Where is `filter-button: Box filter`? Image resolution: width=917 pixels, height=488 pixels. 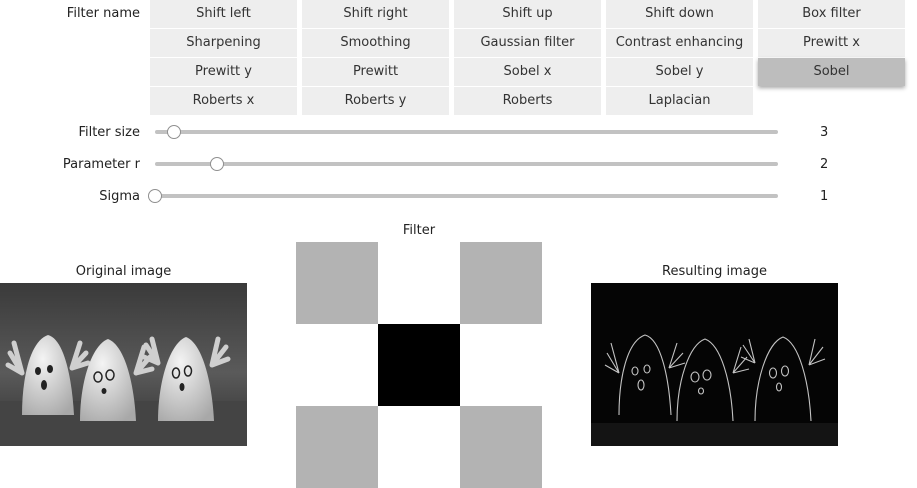
filter-button: Box filter is located at coordinates (831, 14).